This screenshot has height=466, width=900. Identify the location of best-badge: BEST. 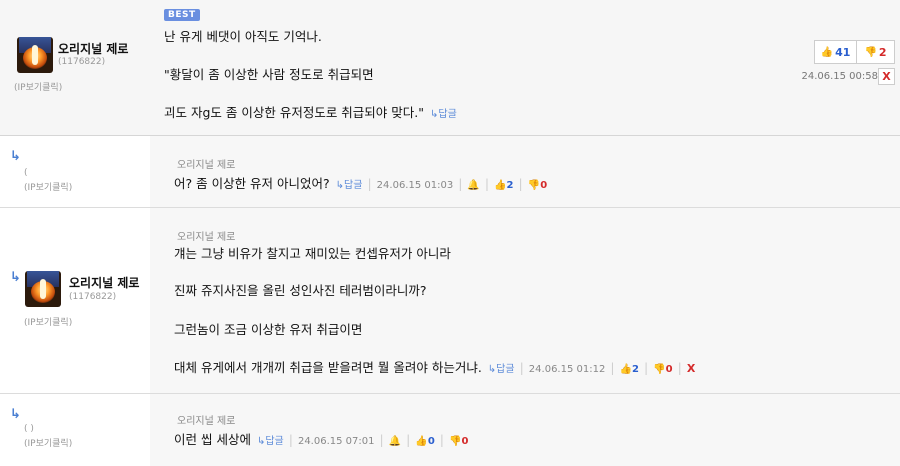
(182, 15).